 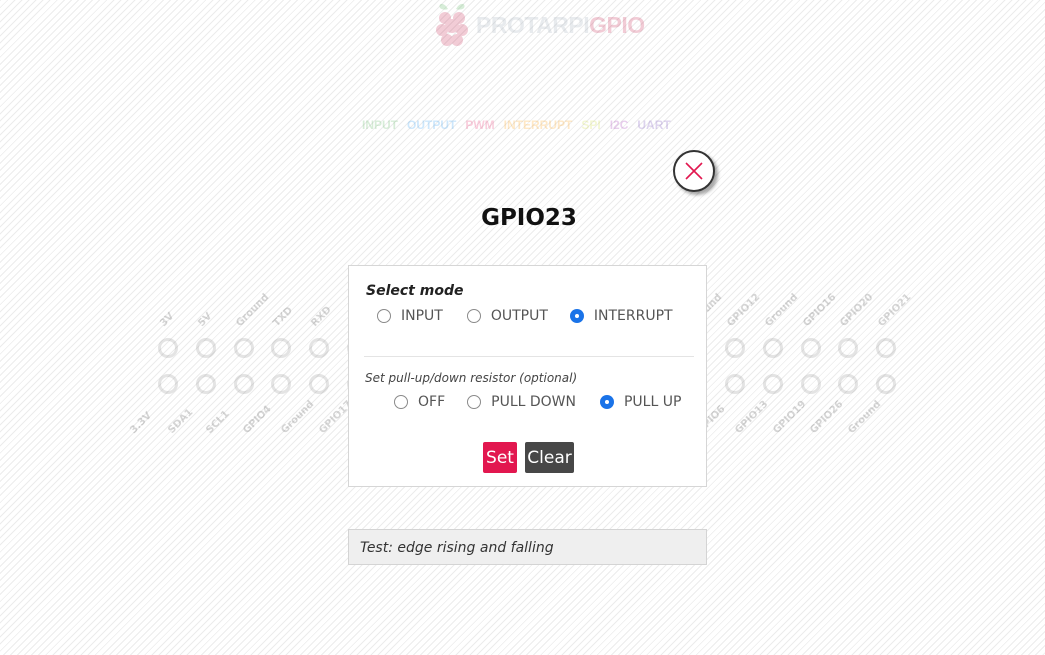 What do you see at coordinates (384, 316) in the screenshot?
I see `mode-input-radio` at bounding box center [384, 316].